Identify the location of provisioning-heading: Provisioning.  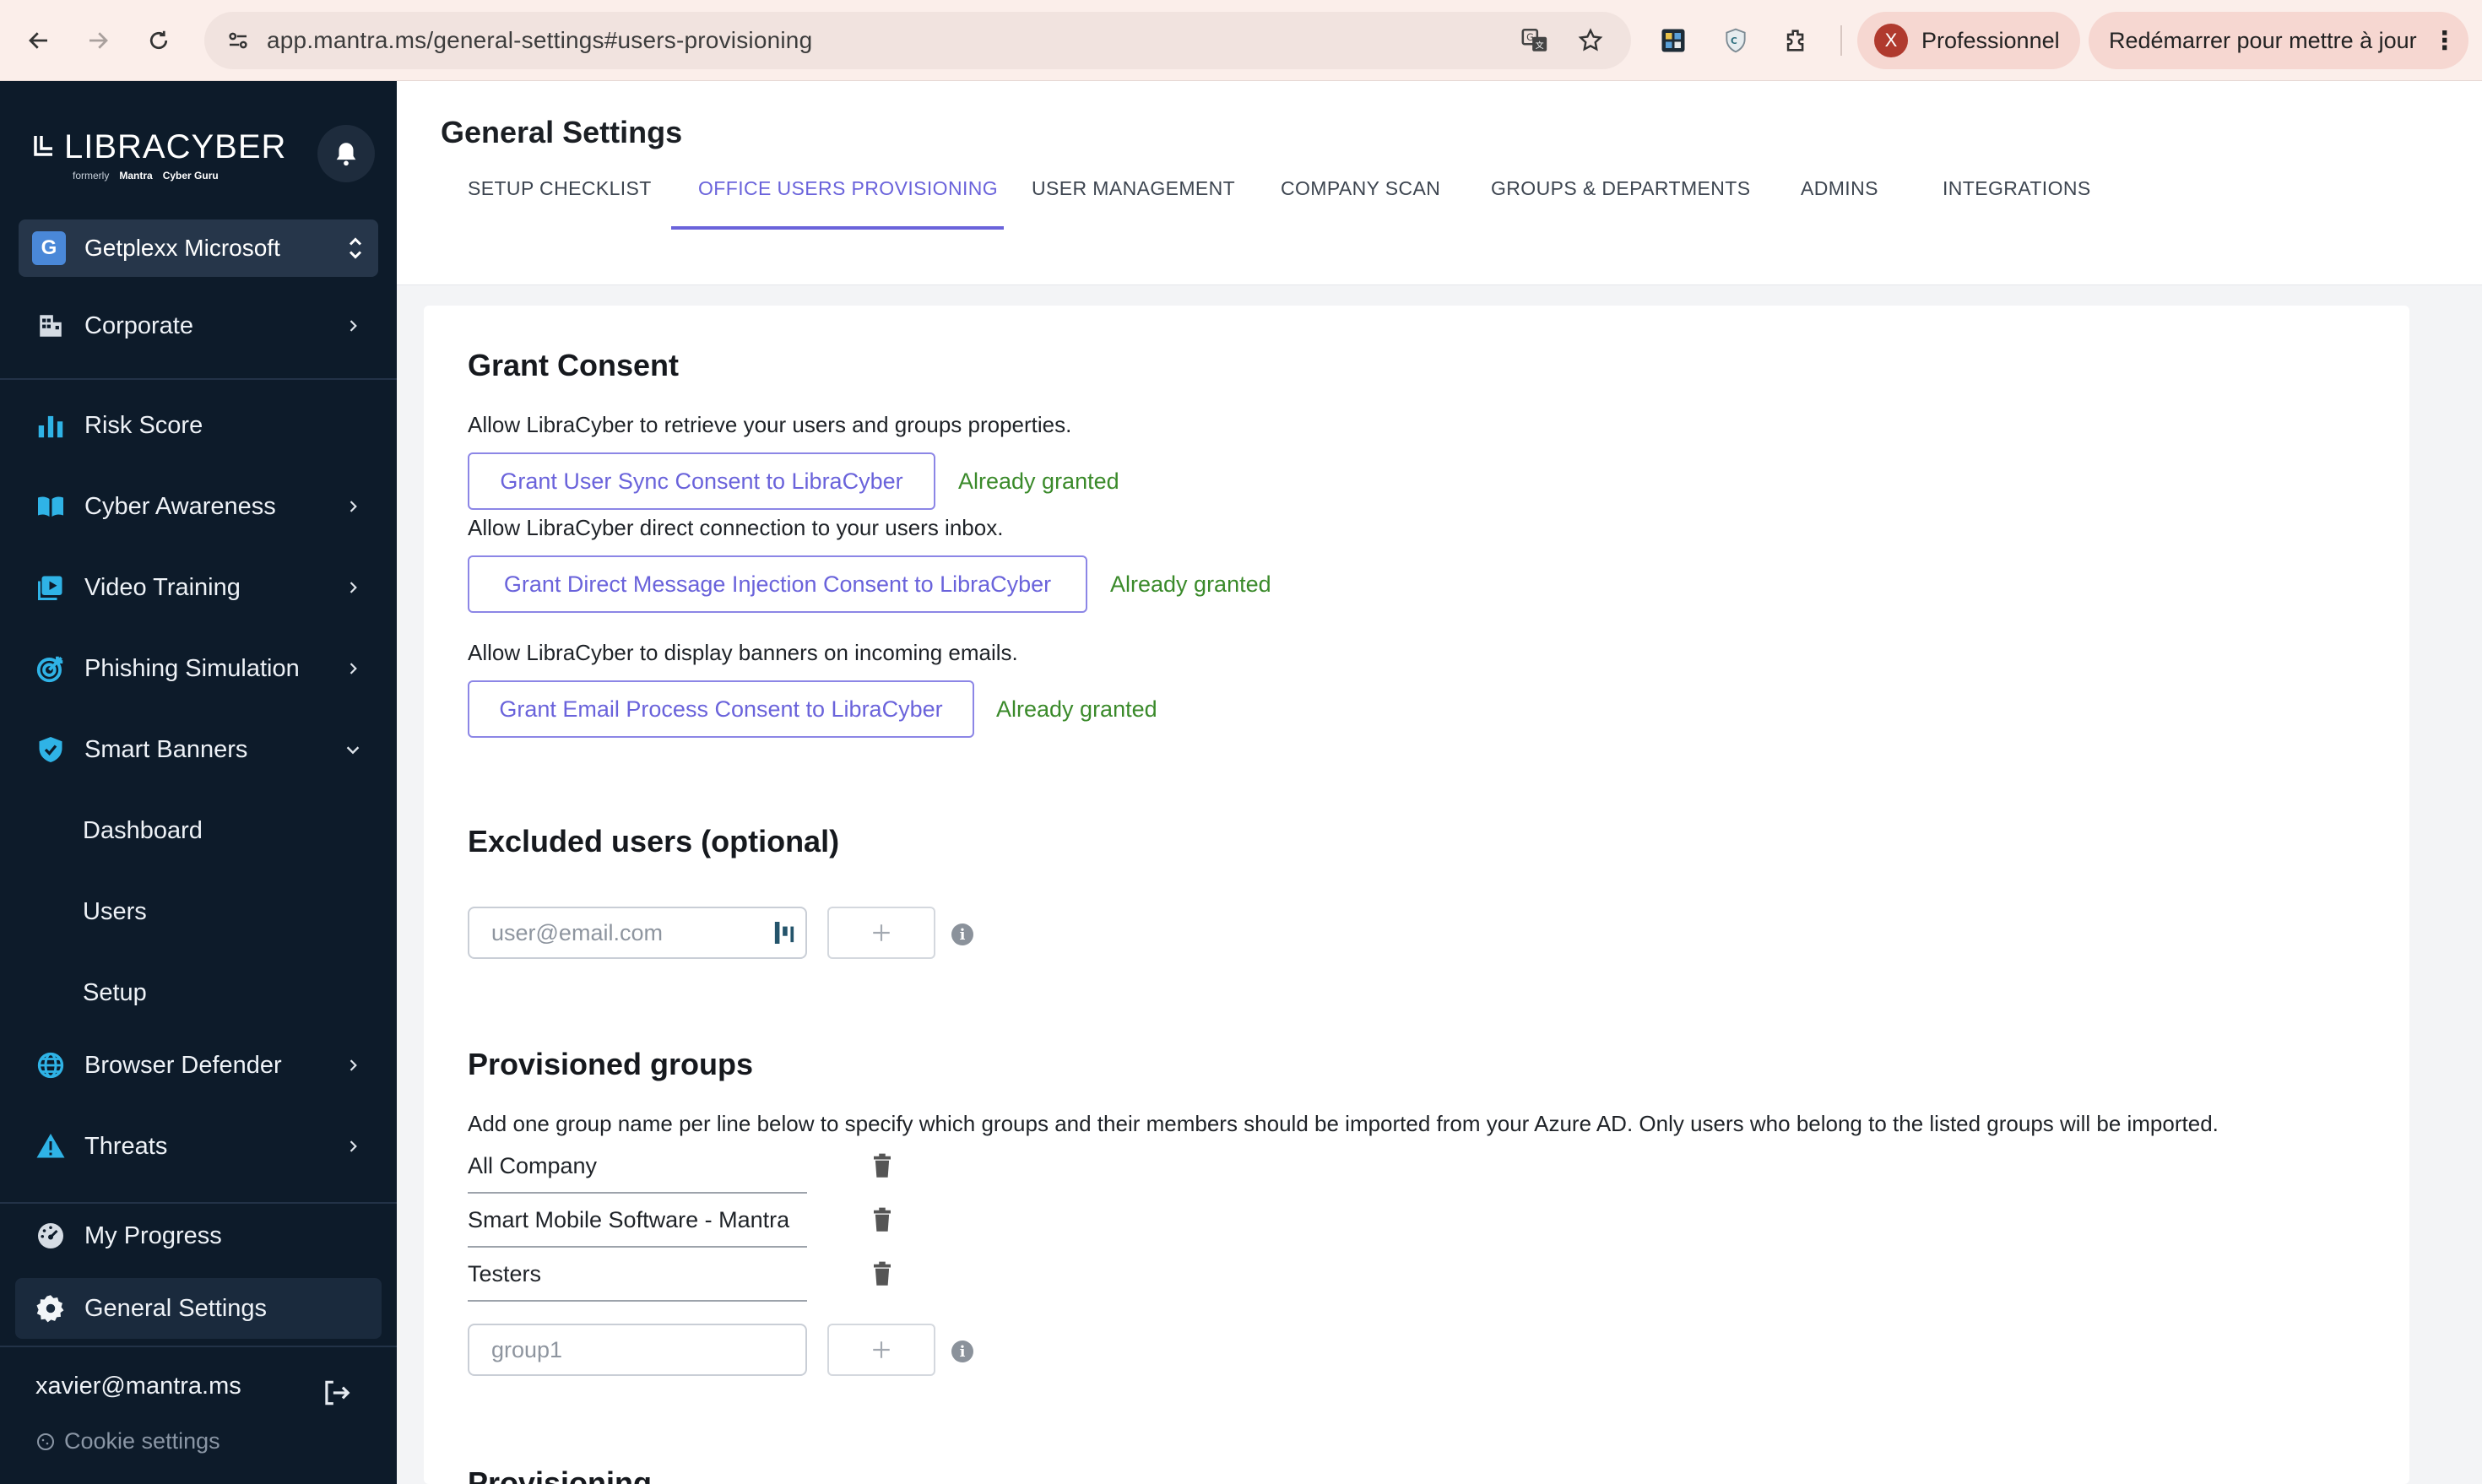
(560, 1474).